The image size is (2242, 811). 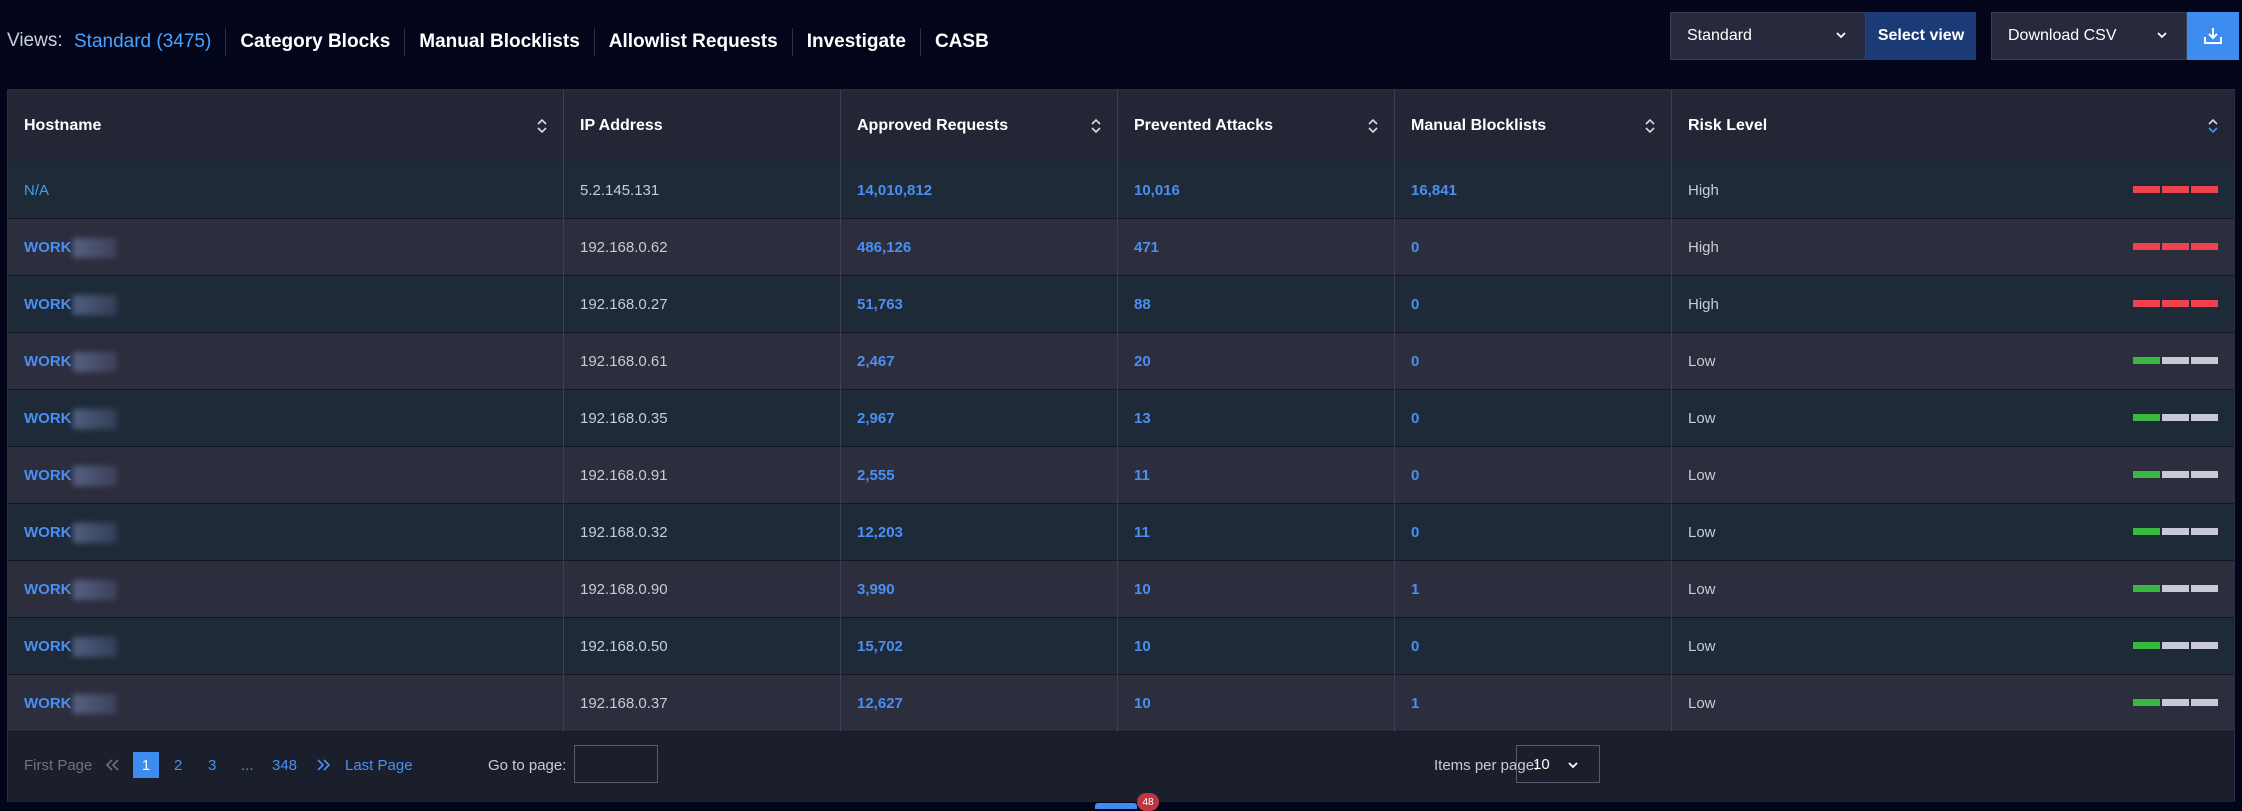 What do you see at coordinates (979, 532) in the screenshot?
I see `approved-requests-cell: 12,203` at bounding box center [979, 532].